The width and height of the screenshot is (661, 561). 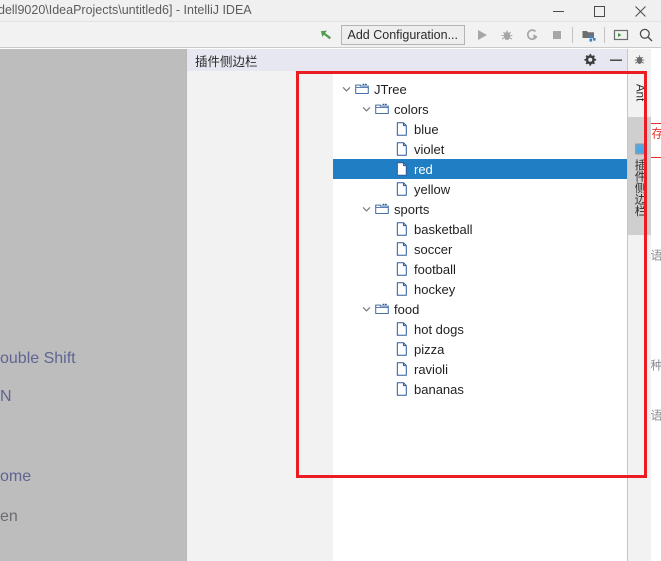 What do you see at coordinates (480, 169) in the screenshot?
I see `tree-row-selected: red` at bounding box center [480, 169].